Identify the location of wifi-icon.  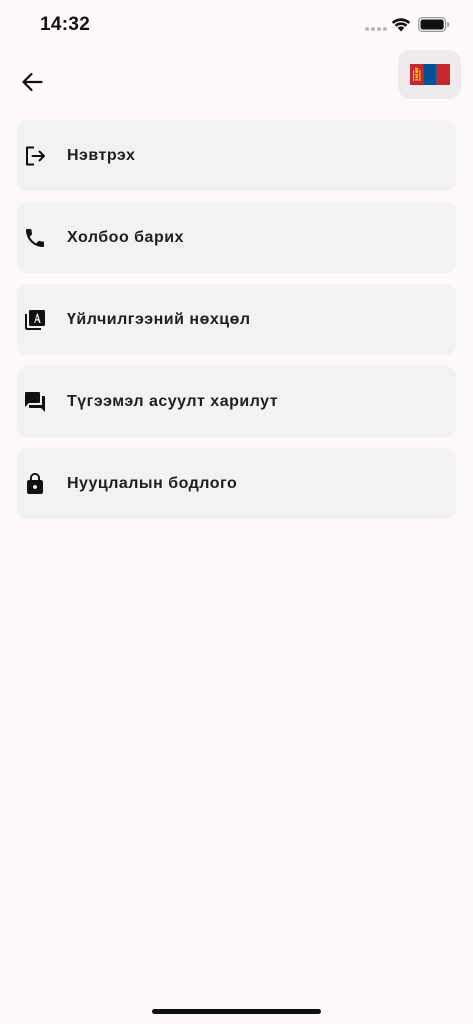
(401, 25).